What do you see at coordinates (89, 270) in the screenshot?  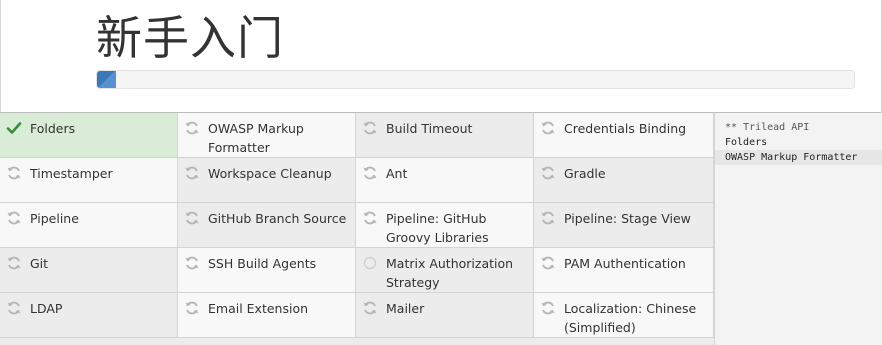 I see `plugin-item: Git` at bounding box center [89, 270].